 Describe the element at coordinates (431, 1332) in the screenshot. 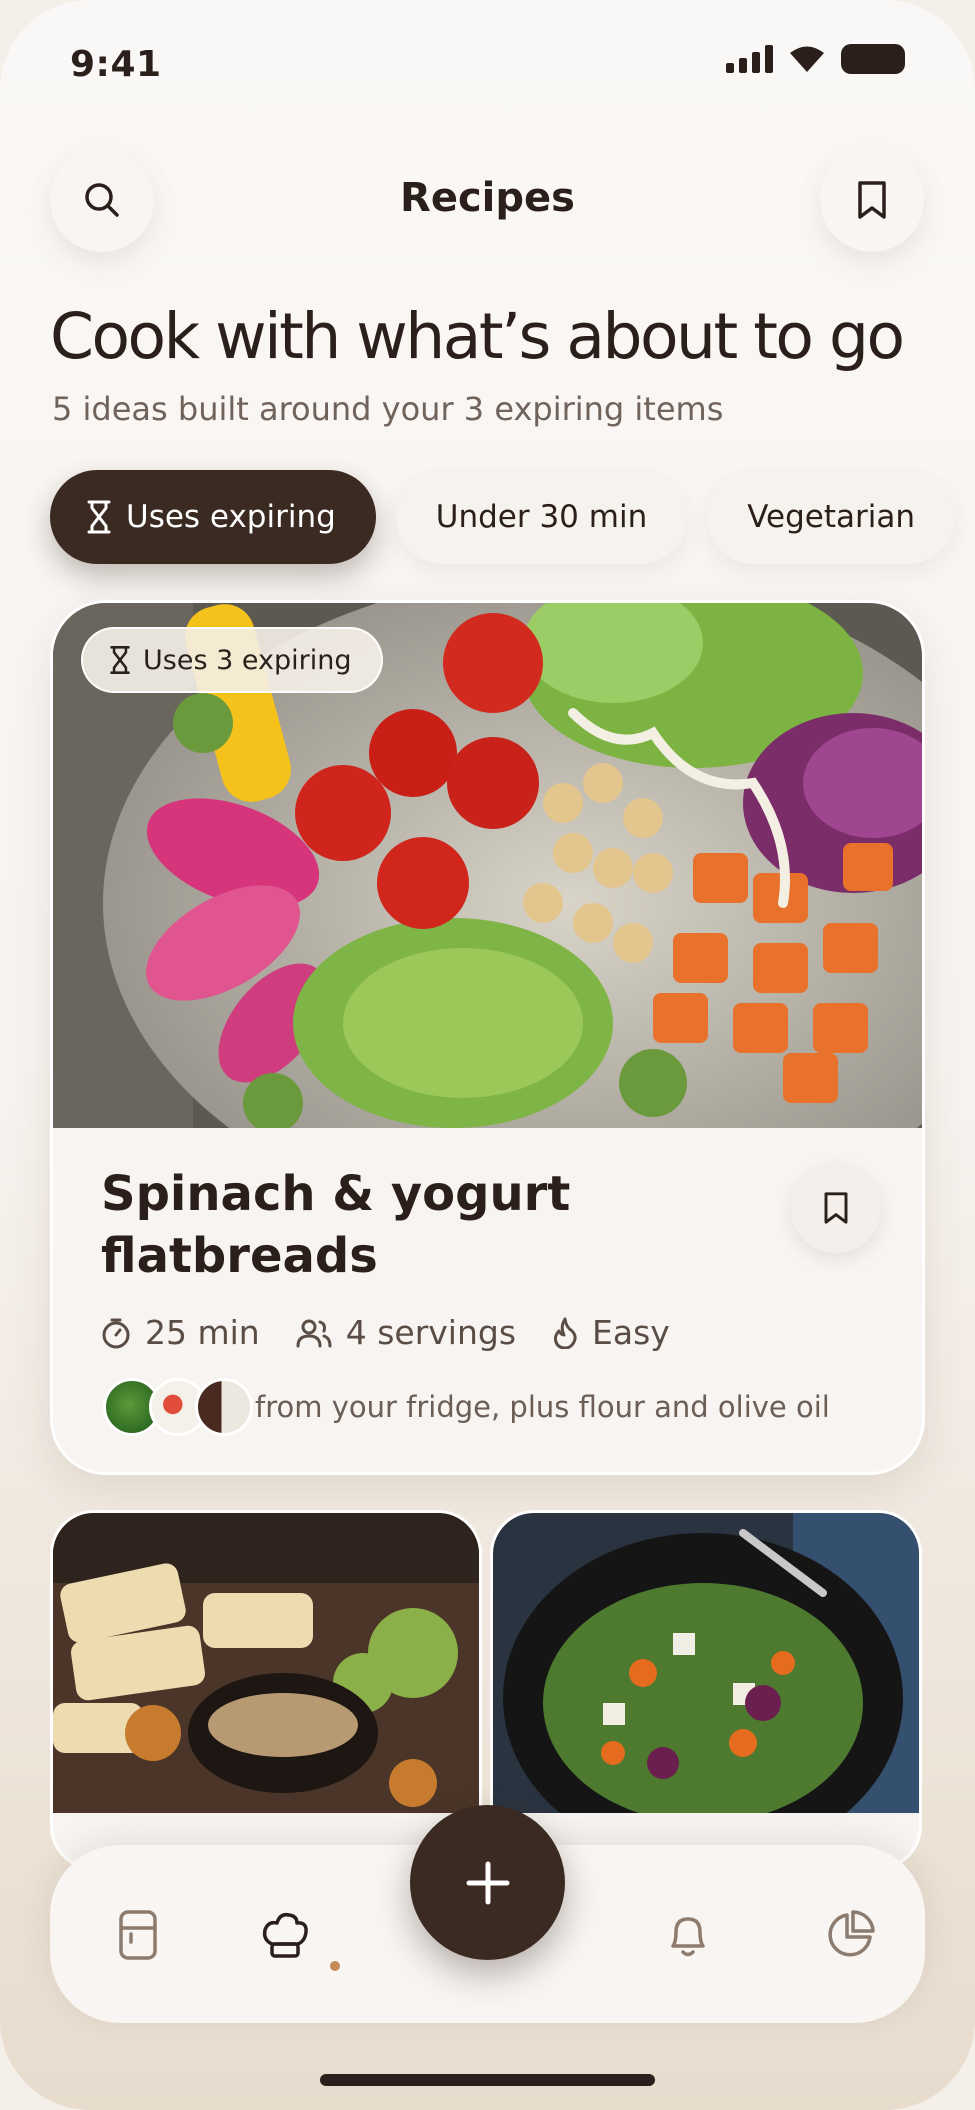

I see `meta-servings-label: 4 servings` at that location.